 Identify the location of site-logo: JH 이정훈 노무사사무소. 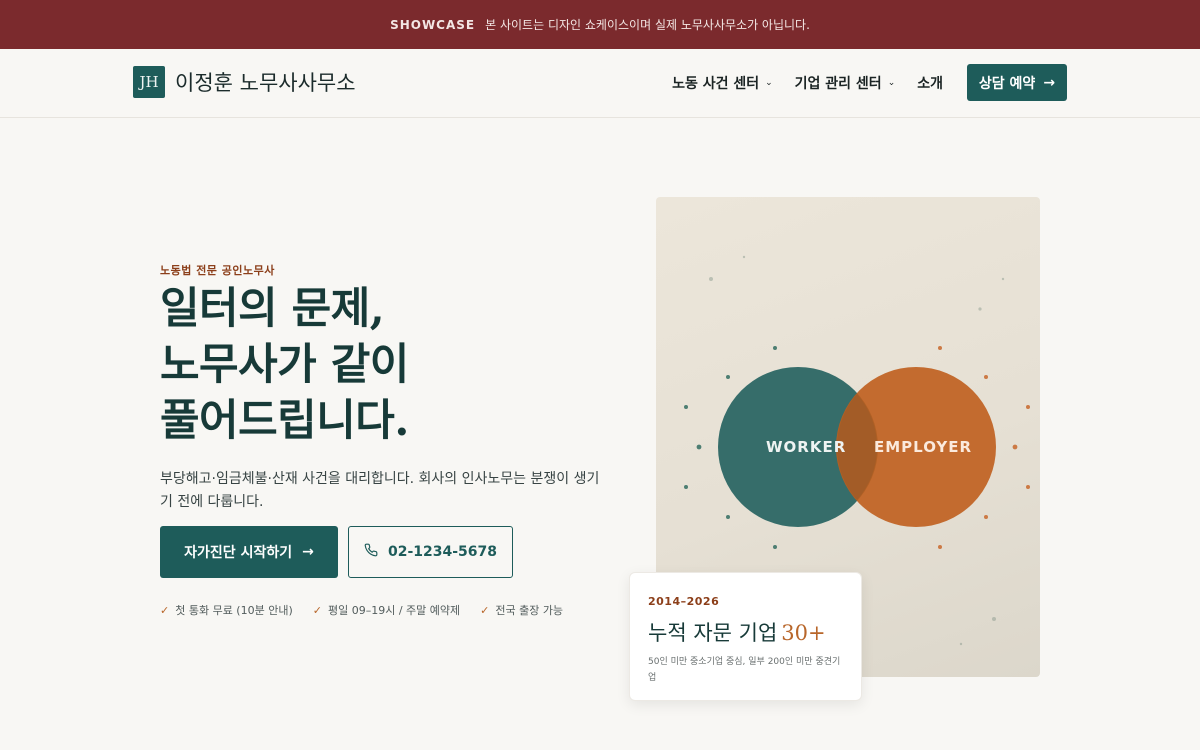
(244, 82).